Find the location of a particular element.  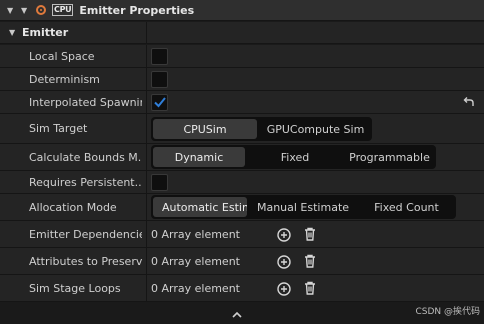

bounds-option-dynamic: Dynamic is located at coordinates (199, 157).